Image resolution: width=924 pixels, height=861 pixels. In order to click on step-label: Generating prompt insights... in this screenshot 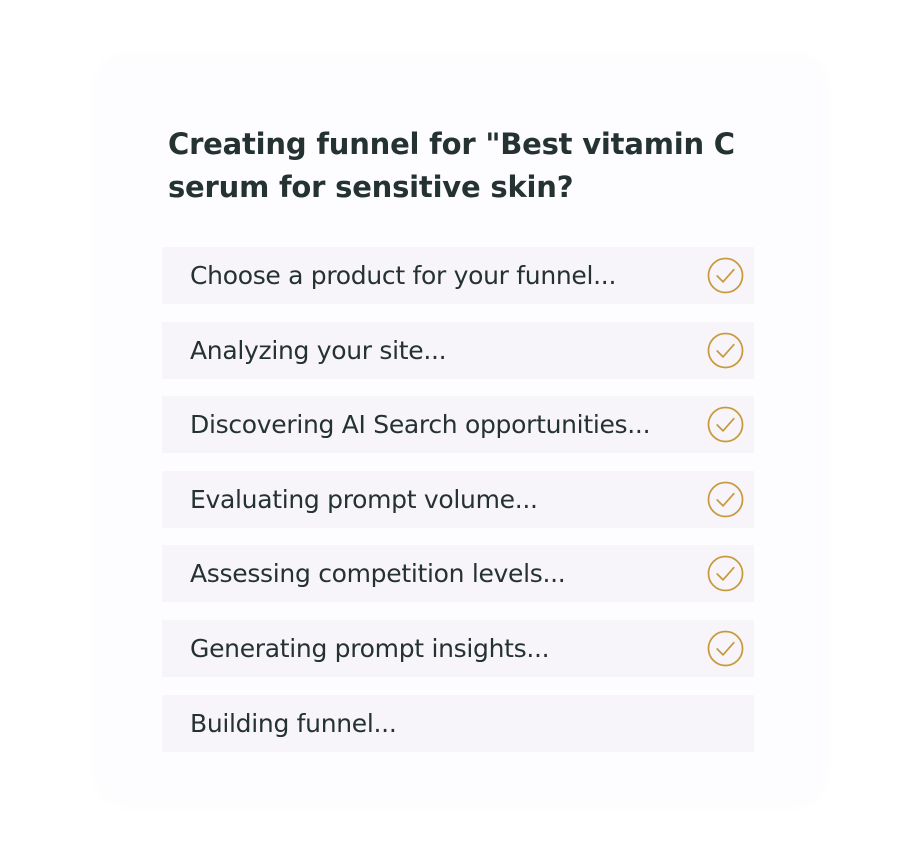, I will do `click(370, 648)`.